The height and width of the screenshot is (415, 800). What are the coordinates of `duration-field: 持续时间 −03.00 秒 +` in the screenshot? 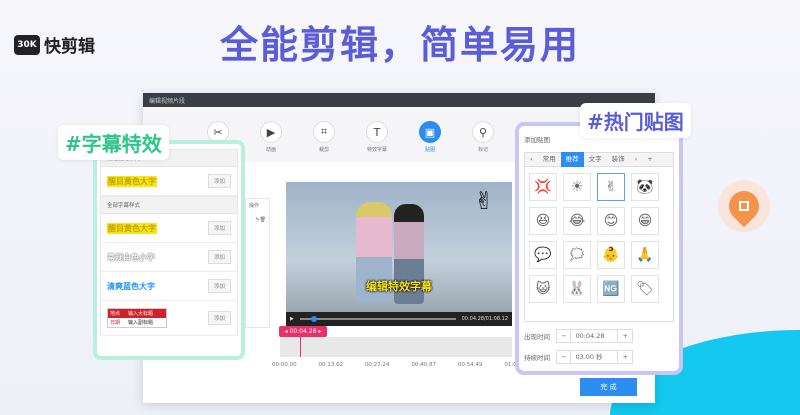 It's located at (599, 357).